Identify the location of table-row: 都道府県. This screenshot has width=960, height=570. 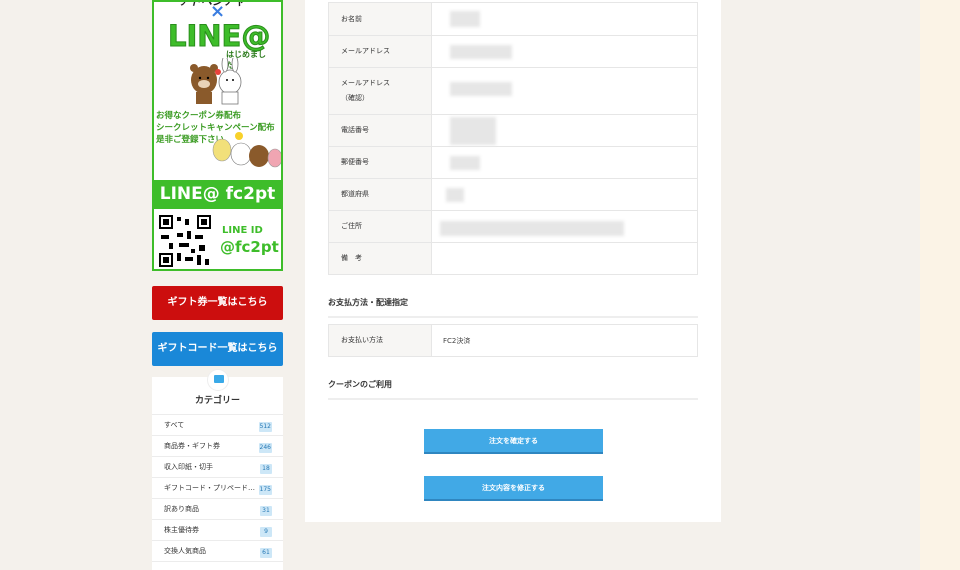
(513, 194).